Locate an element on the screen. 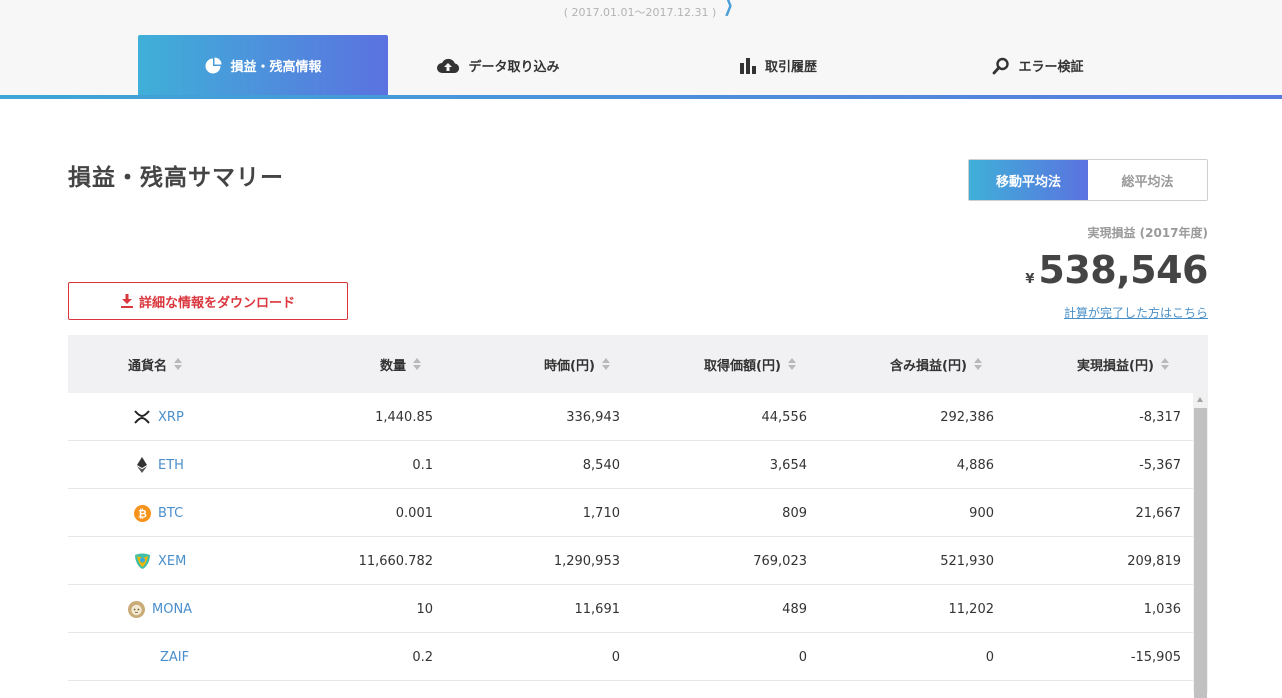 Image resolution: width=1282 pixels, height=698 pixels. qty-cell: 11,660.782 is located at coordinates (395, 561).